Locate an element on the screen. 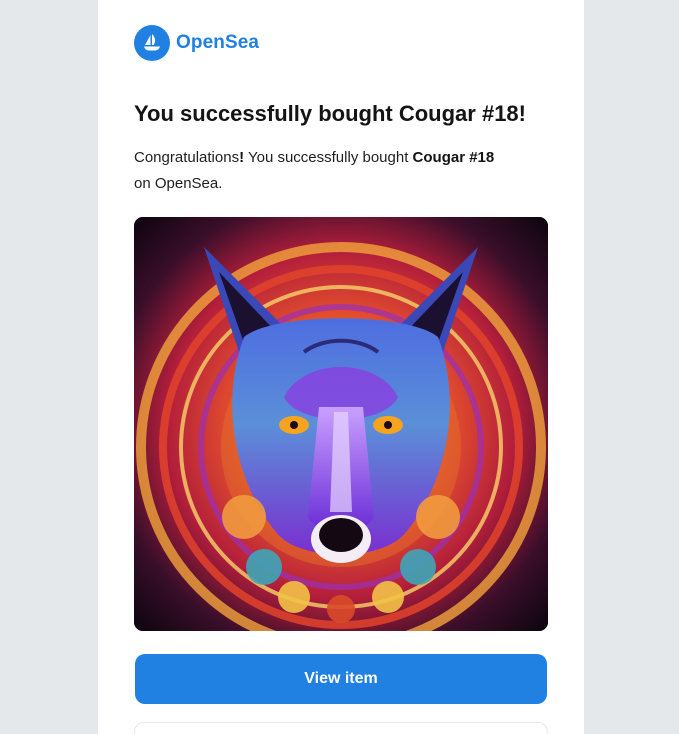  message-end: on OpenSea. is located at coordinates (178, 183).